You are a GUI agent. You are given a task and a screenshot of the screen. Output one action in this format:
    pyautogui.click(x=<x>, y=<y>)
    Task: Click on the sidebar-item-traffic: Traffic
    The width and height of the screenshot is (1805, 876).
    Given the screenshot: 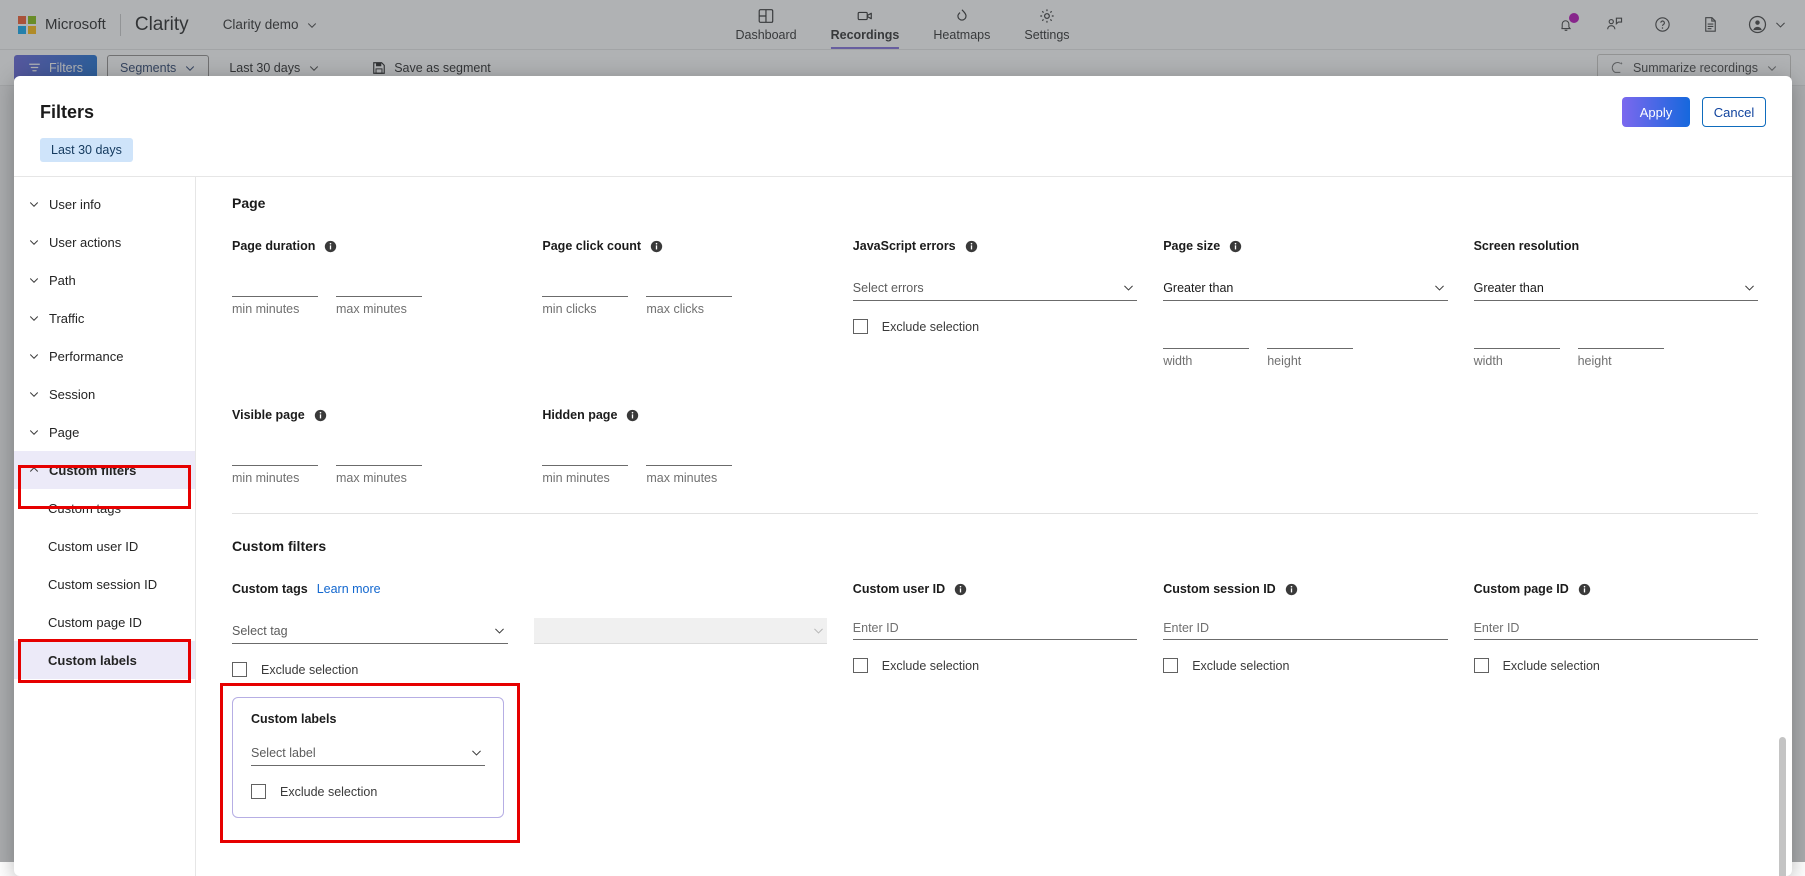 What is the action you would take?
    pyautogui.click(x=104, y=318)
    